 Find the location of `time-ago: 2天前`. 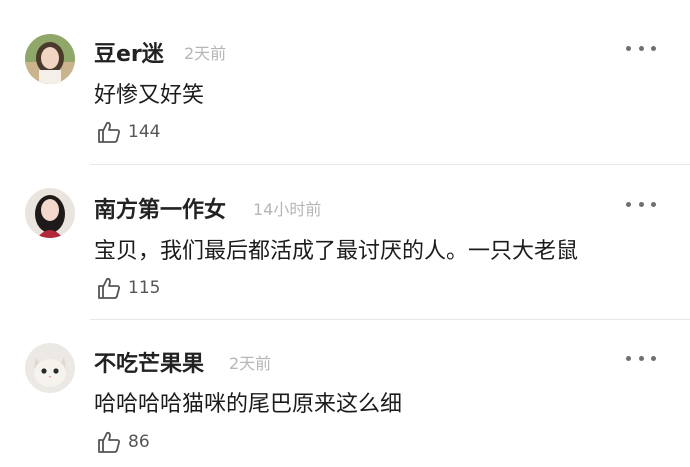

time-ago: 2天前 is located at coordinates (250, 363).